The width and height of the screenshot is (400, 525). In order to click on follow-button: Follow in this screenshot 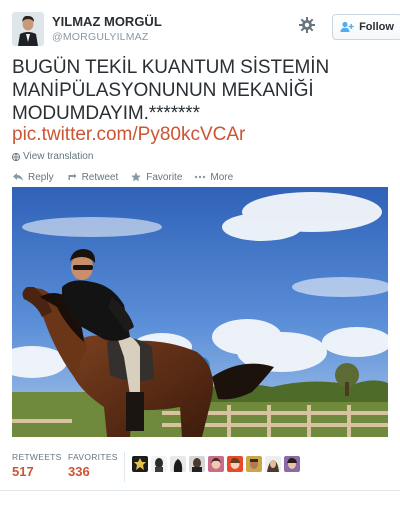, I will do `click(366, 27)`.